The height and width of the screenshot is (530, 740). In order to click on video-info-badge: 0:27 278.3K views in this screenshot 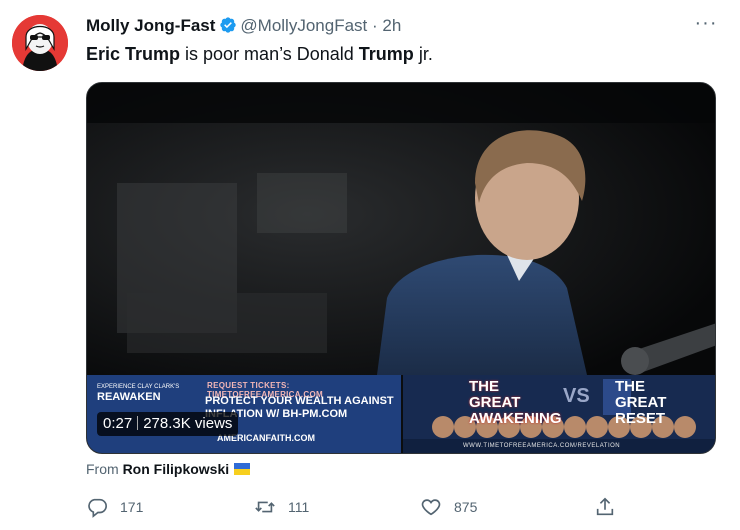, I will do `click(168, 424)`.